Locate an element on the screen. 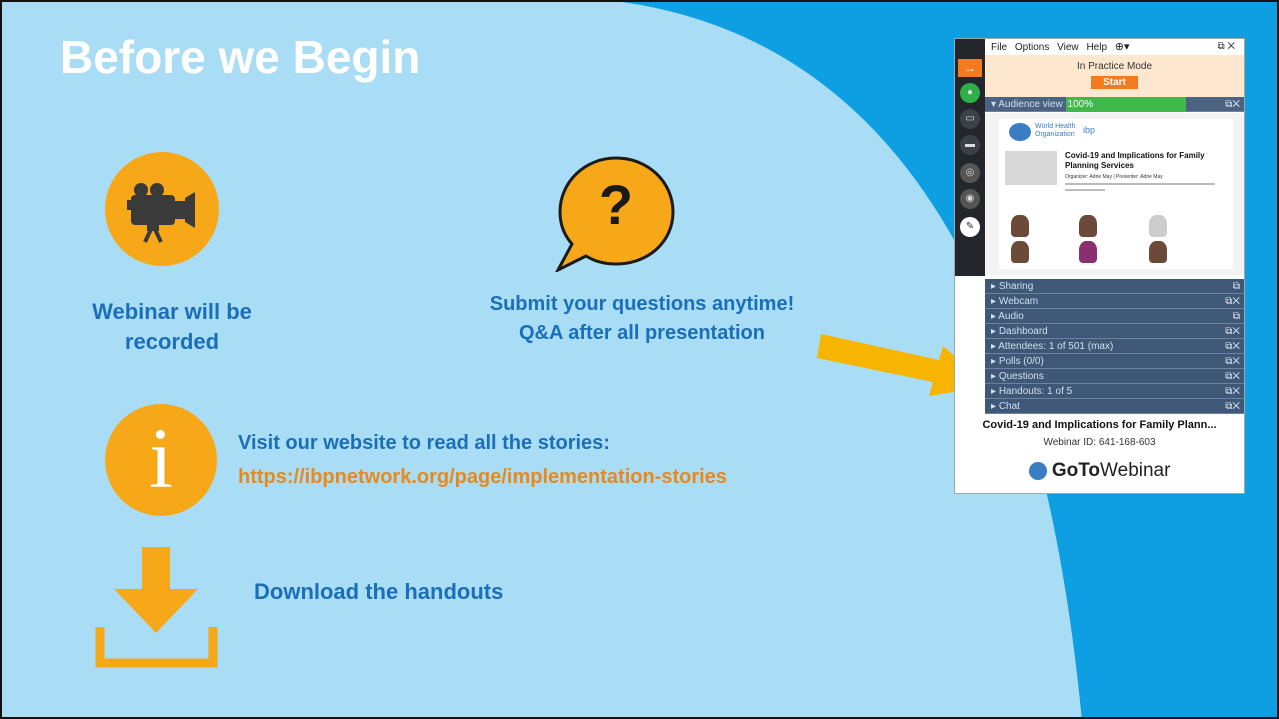 Image resolution: width=1279 pixels, height=719 pixels. questions-line2: Q&A after all presentation is located at coordinates (642, 333).